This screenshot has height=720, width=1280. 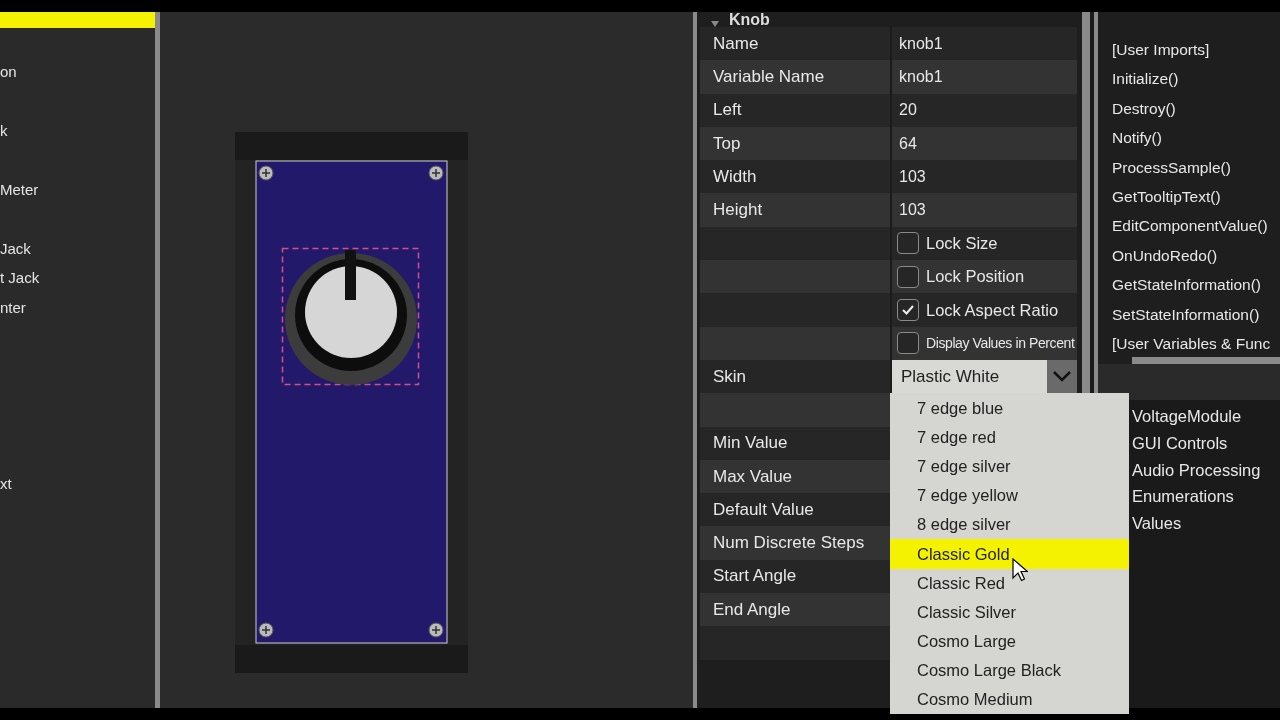 I want to click on checkbox-label: Display Values in Percent, so click(x=1000, y=343).